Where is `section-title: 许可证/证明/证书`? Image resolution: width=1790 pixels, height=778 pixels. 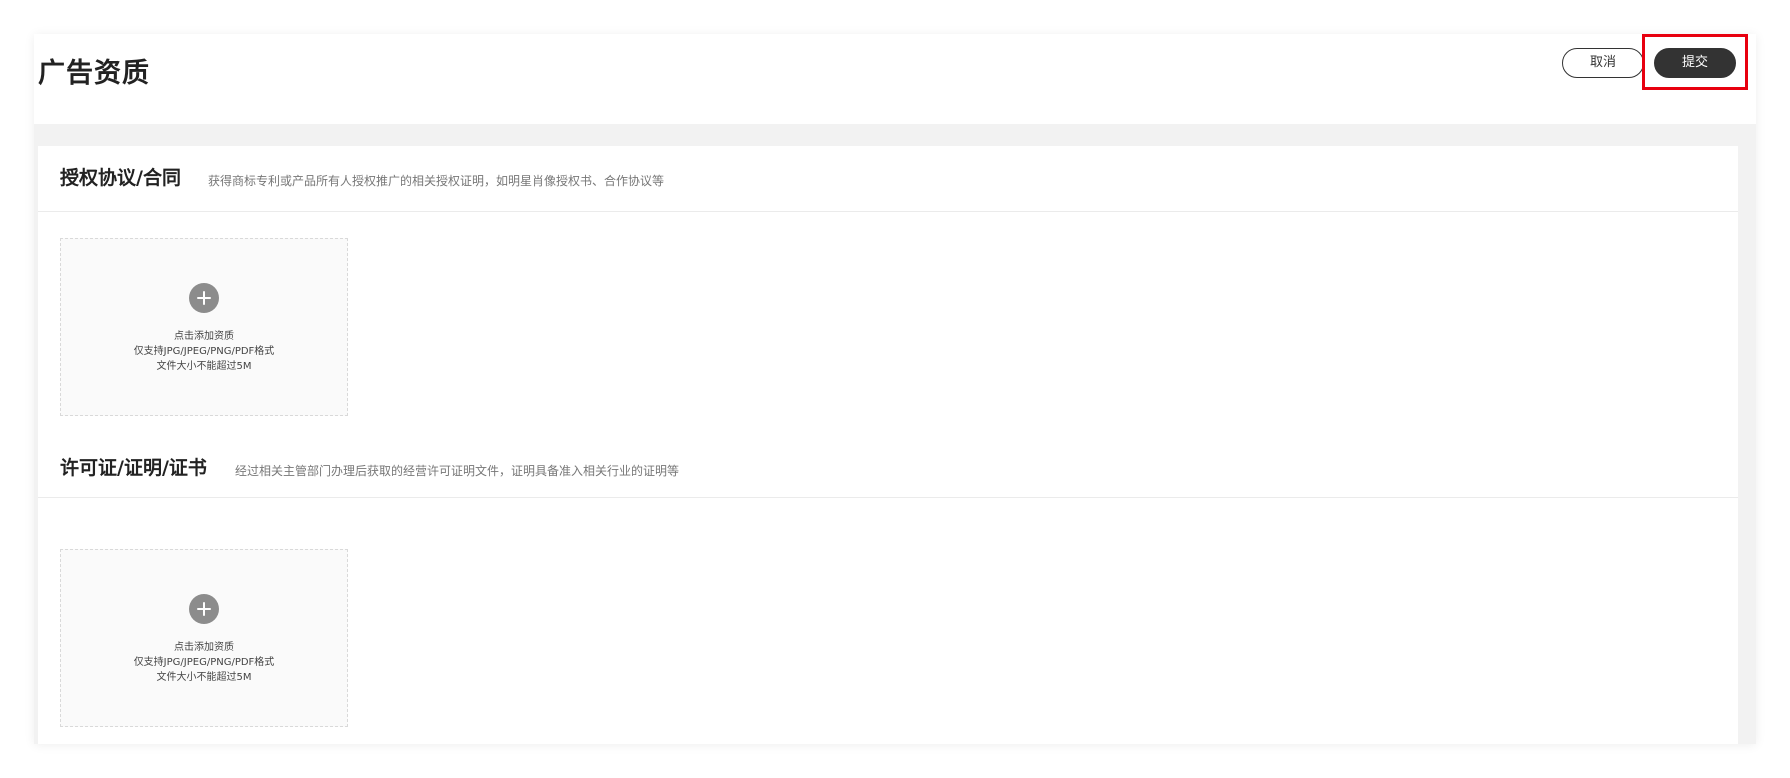 section-title: 许可证/证明/证书 is located at coordinates (133, 468).